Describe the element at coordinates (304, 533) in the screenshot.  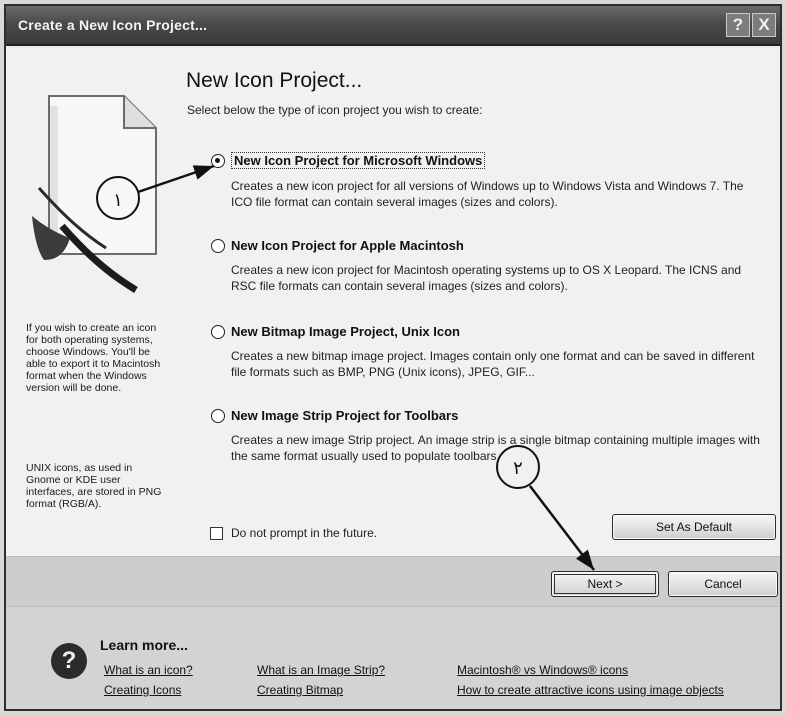
I see `do-not-prompt-label: Do not prompt in the future.` at that location.